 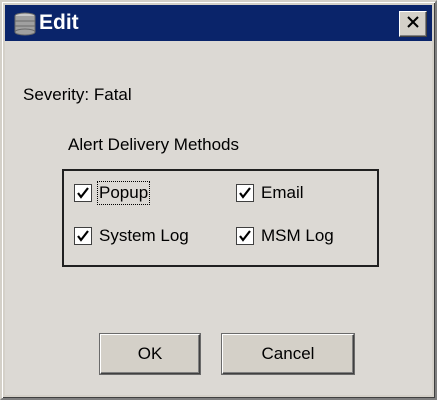 I want to click on email-label: Email, so click(x=282, y=192).